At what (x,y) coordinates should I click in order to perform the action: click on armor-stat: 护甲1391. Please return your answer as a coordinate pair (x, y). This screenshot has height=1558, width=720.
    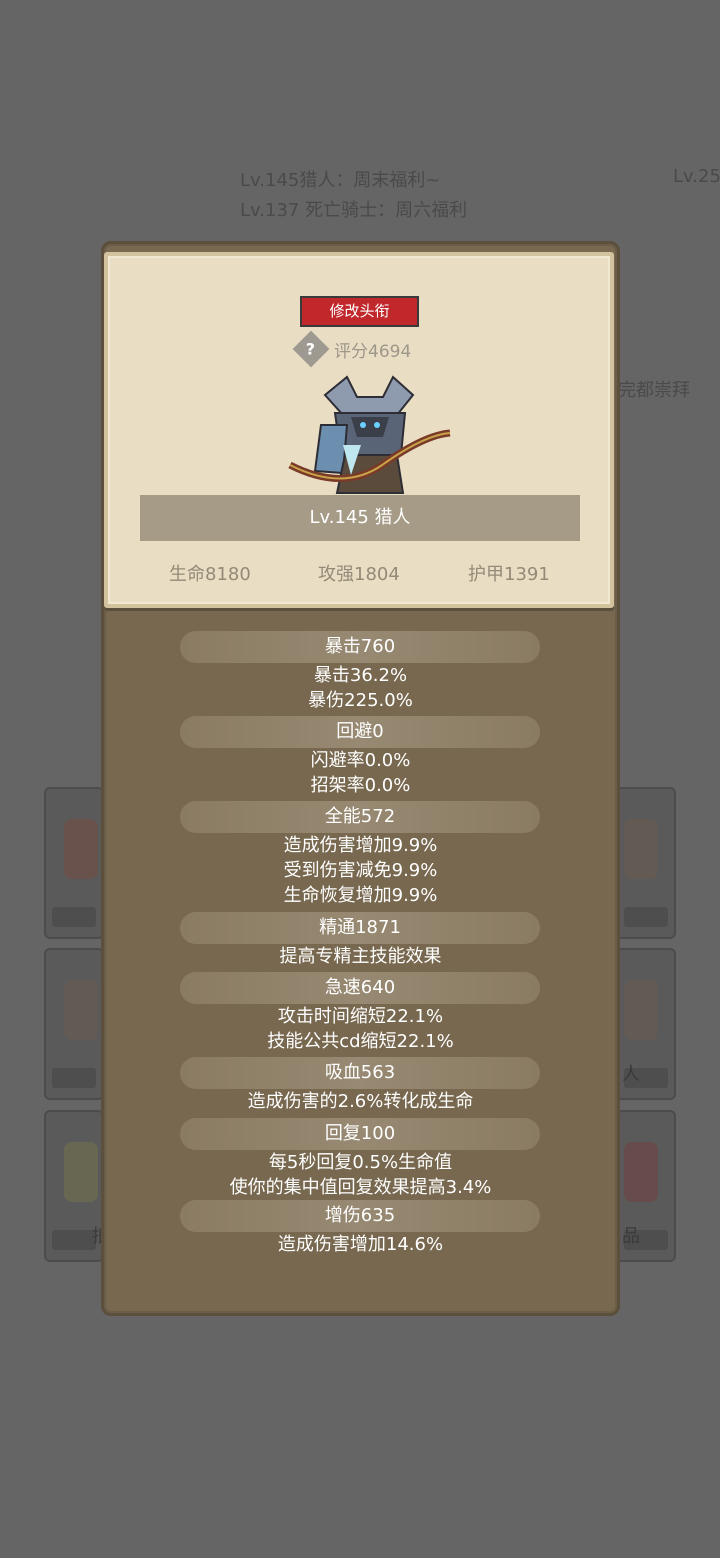
    Looking at the image, I should click on (509, 574).